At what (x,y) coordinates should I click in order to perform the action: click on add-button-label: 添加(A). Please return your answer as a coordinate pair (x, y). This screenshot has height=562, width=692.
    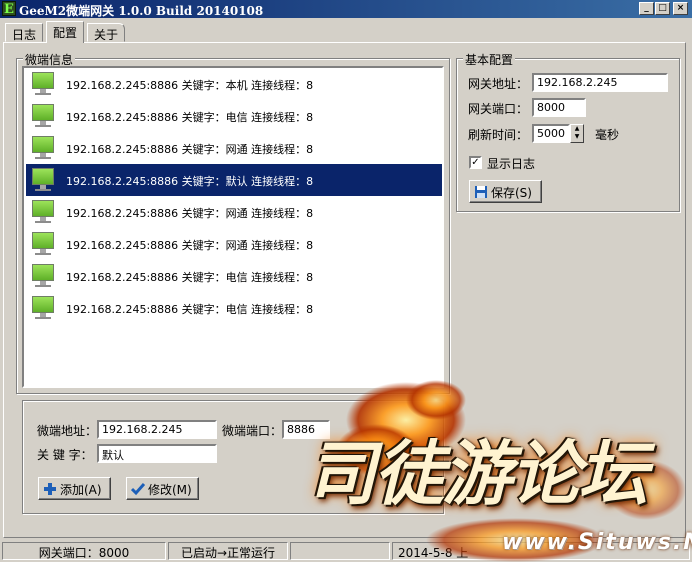
    Looking at the image, I should click on (81, 490).